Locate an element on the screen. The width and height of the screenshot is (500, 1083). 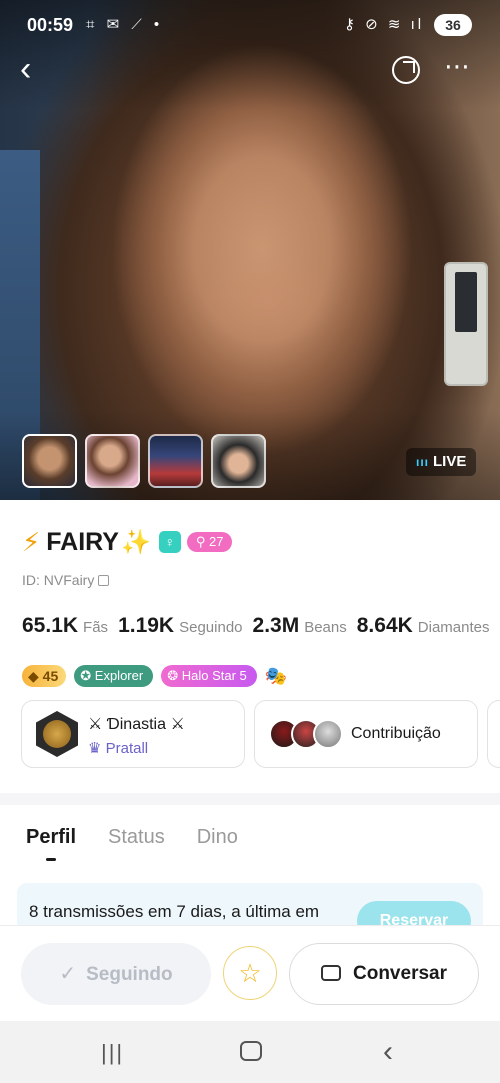
contribution-label: Contribuição is located at coordinates (396, 733).